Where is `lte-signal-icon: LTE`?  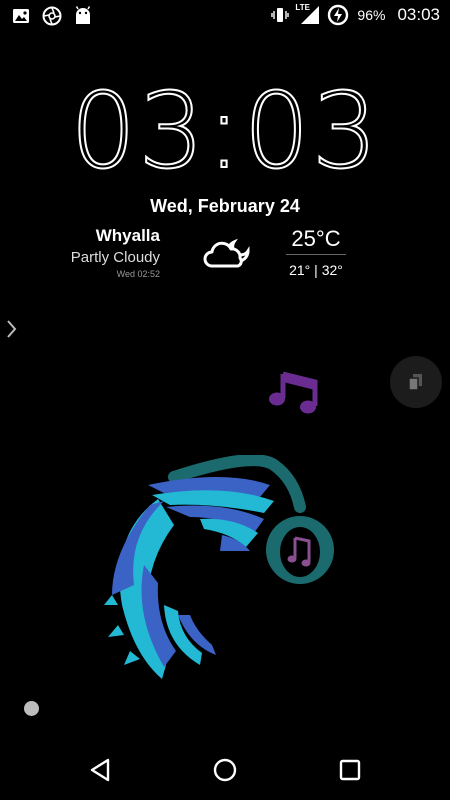 lte-signal-icon: LTE is located at coordinates (308, 14).